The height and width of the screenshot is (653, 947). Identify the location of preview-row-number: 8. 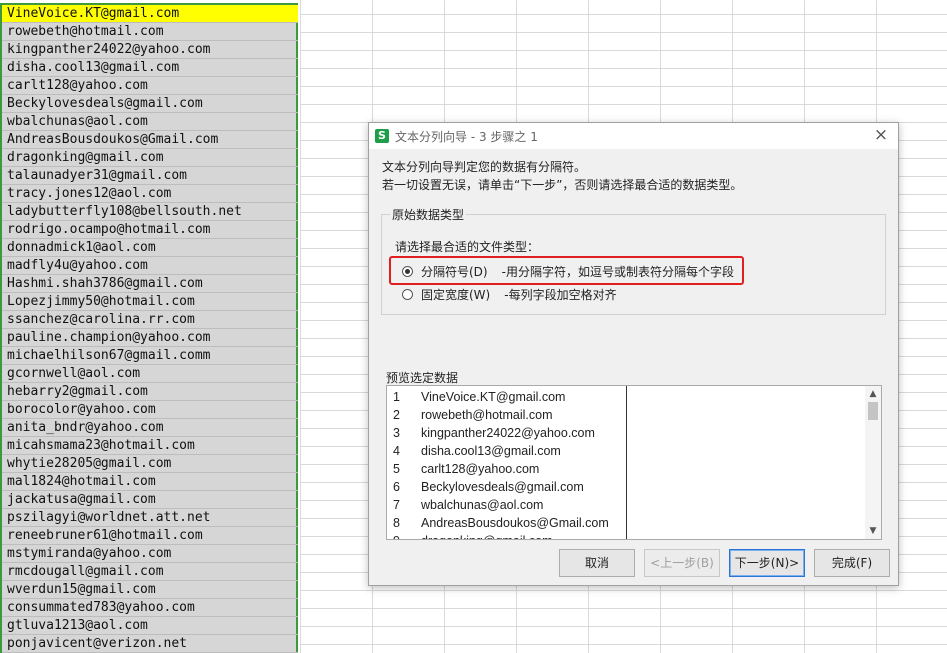
(396, 523).